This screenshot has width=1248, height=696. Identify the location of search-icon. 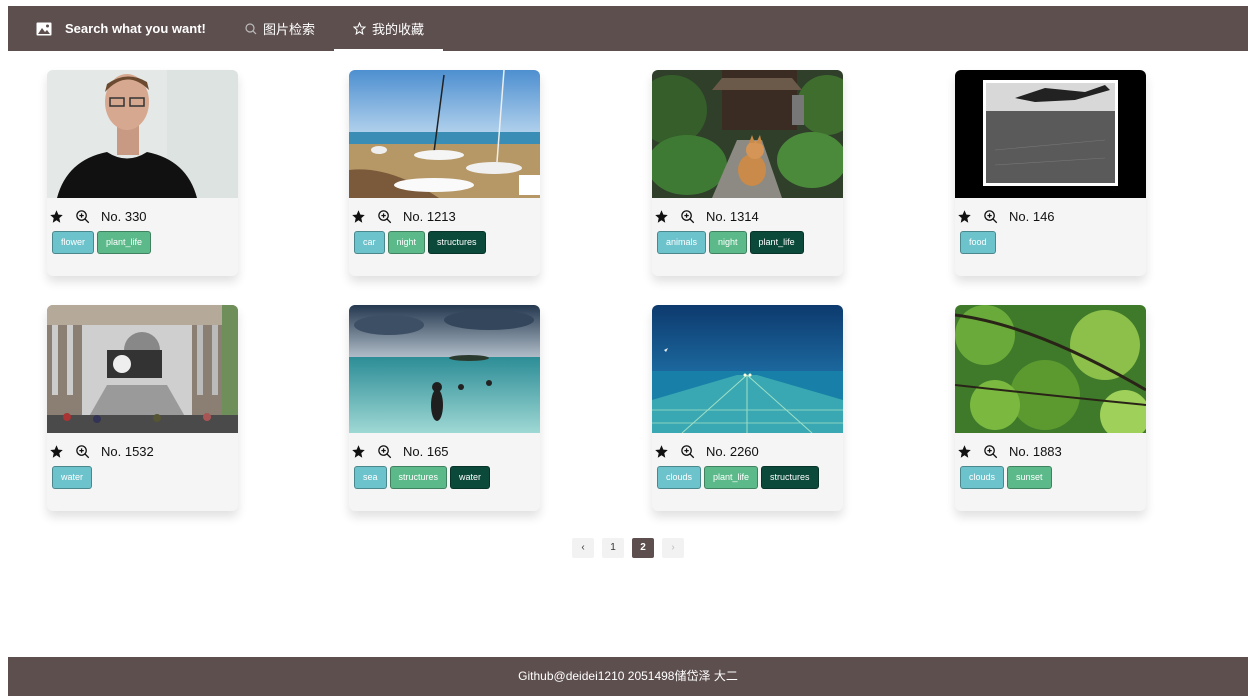
(251, 28).